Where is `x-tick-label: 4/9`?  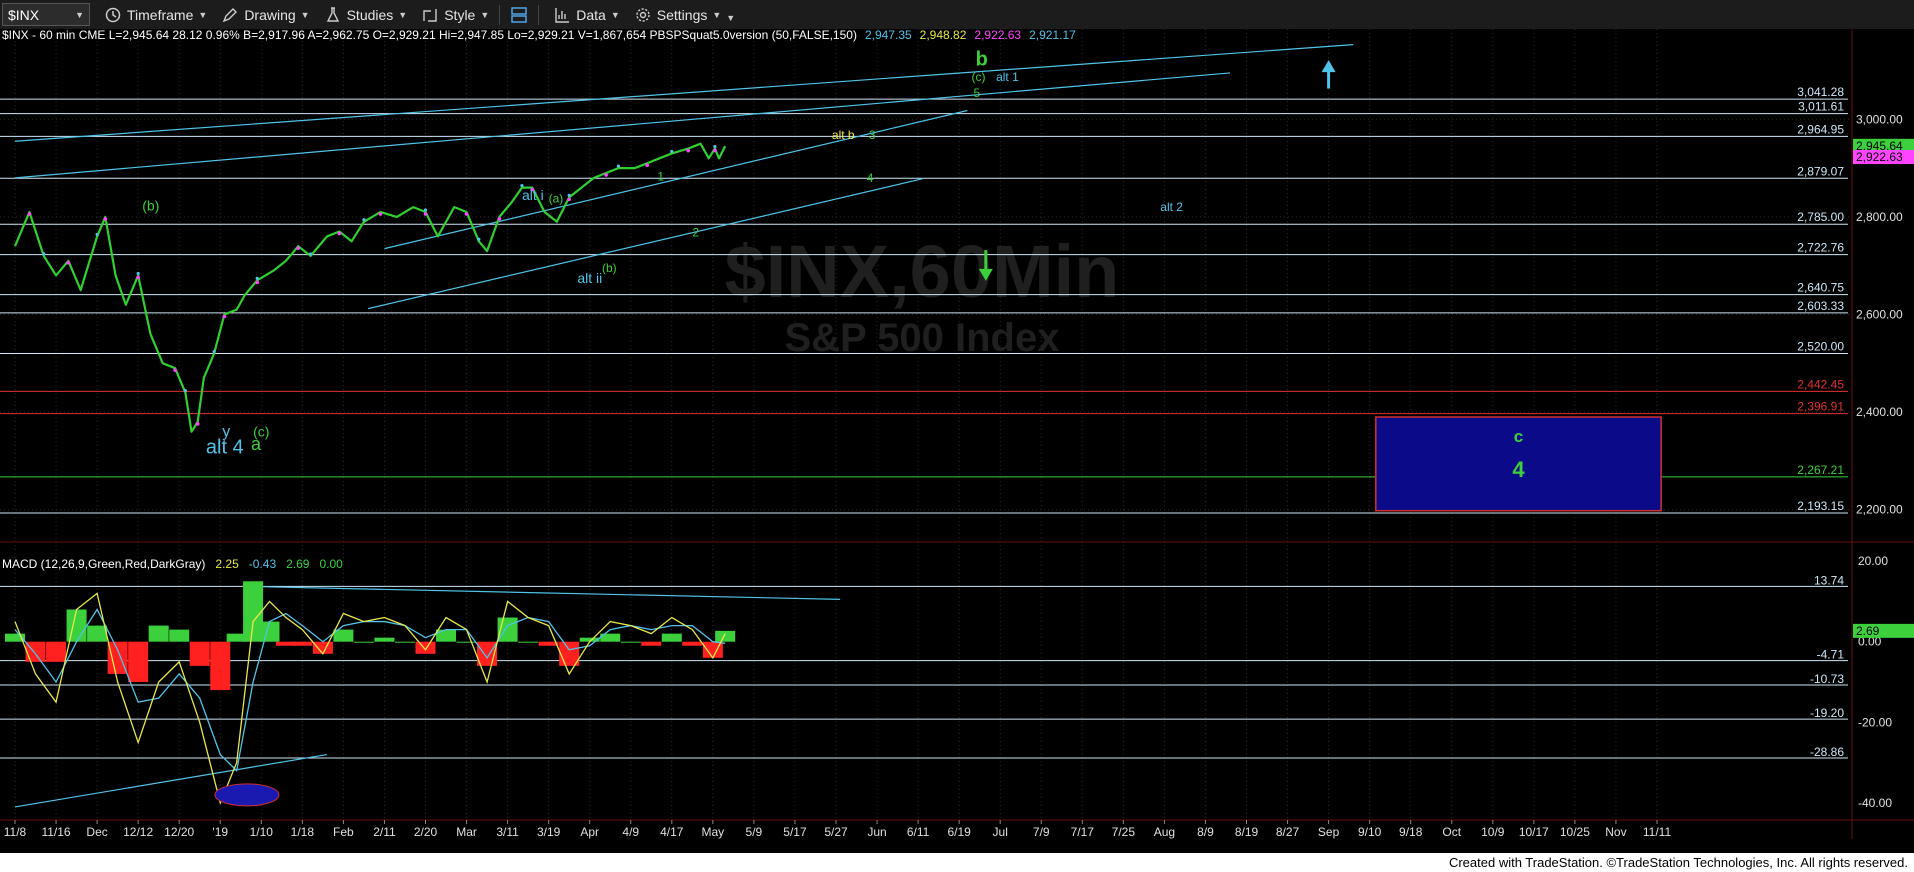
x-tick-label: 4/9 is located at coordinates (630, 832).